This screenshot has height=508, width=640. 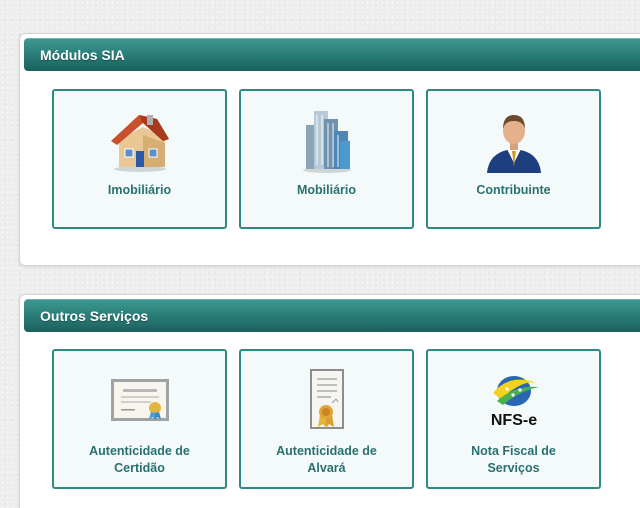 What do you see at coordinates (139, 468) in the screenshot?
I see `tile-label-line2-text: Certidão` at bounding box center [139, 468].